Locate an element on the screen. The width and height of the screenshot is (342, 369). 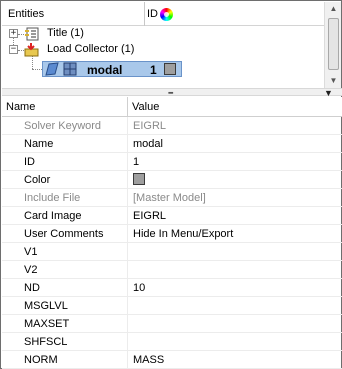
property-name: SHFSCL is located at coordinates (46, 342).